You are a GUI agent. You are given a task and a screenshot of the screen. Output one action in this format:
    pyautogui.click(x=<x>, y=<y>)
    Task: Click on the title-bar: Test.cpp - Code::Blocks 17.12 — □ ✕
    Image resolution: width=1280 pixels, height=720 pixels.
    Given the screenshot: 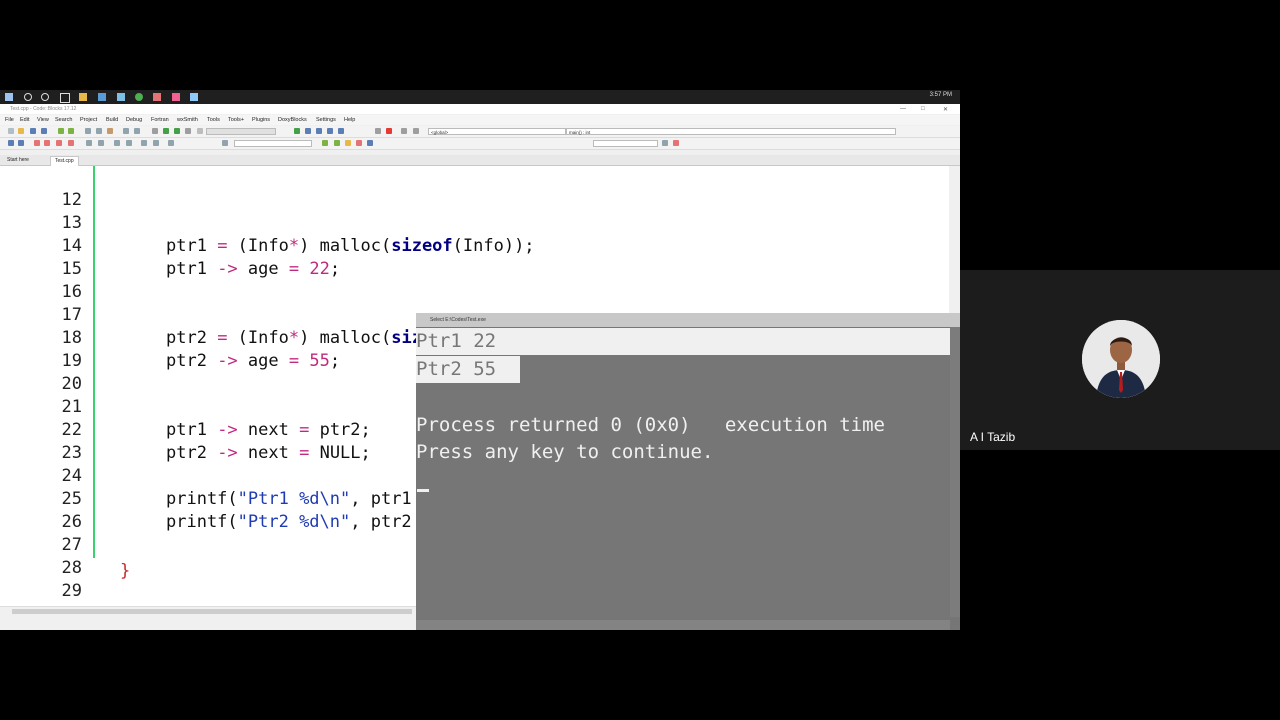 What is the action you would take?
    pyautogui.click(x=480, y=109)
    